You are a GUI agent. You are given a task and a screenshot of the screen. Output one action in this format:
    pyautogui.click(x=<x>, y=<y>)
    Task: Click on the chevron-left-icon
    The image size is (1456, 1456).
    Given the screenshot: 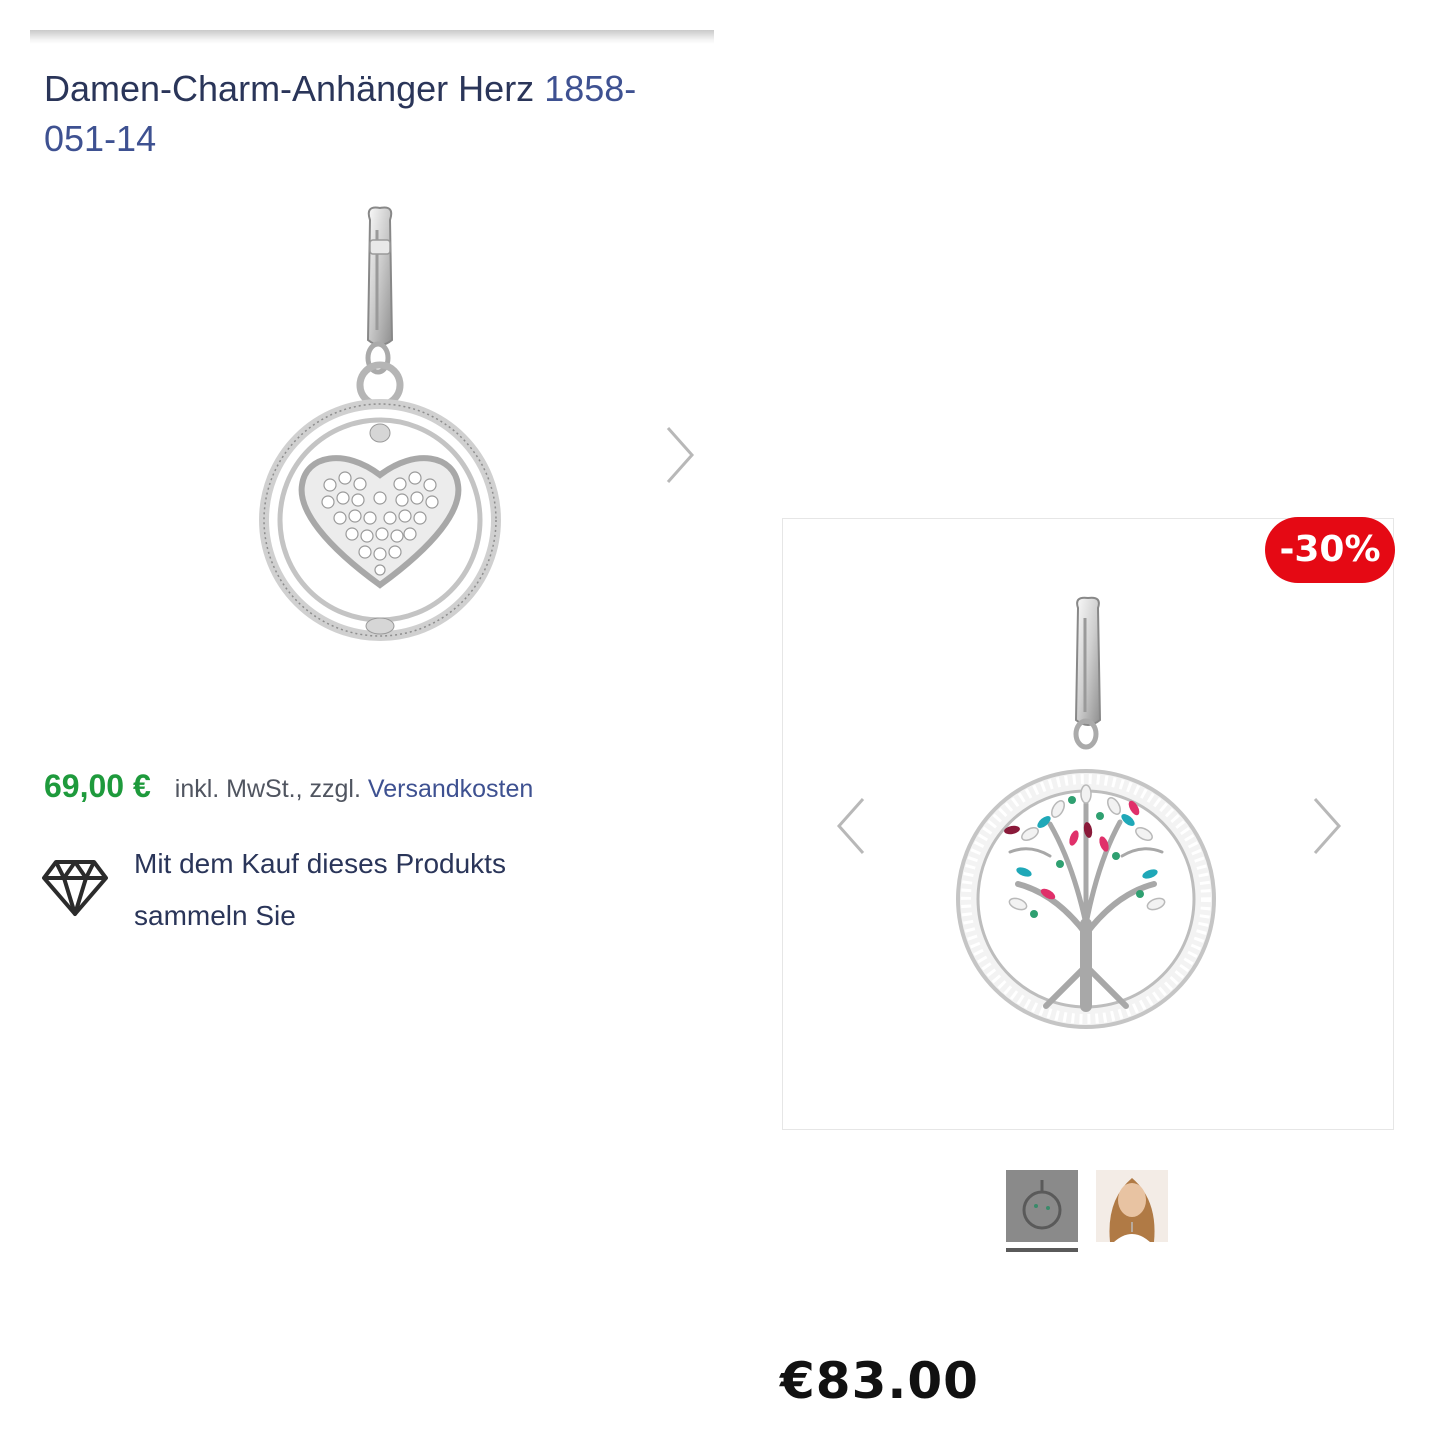 What is the action you would take?
    pyautogui.click(x=851, y=826)
    